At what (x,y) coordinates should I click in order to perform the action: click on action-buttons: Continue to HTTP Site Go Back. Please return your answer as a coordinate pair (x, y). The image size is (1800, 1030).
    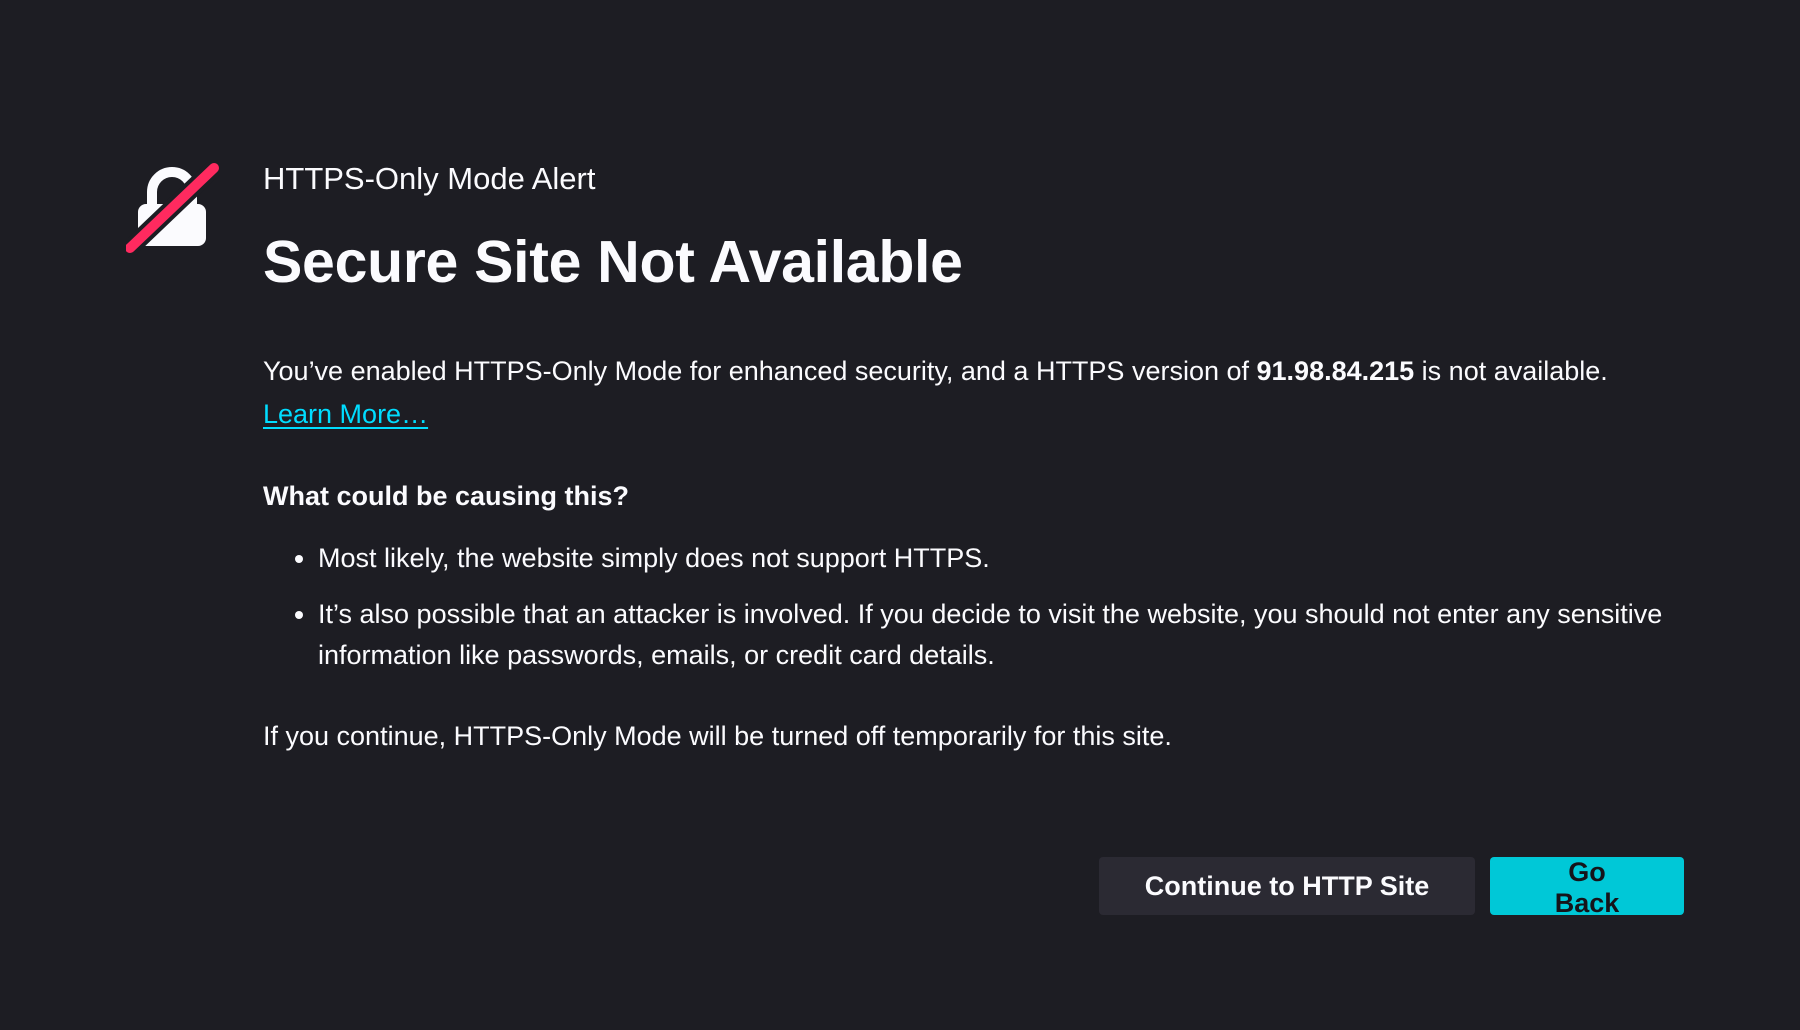
    Looking at the image, I should click on (1391, 887).